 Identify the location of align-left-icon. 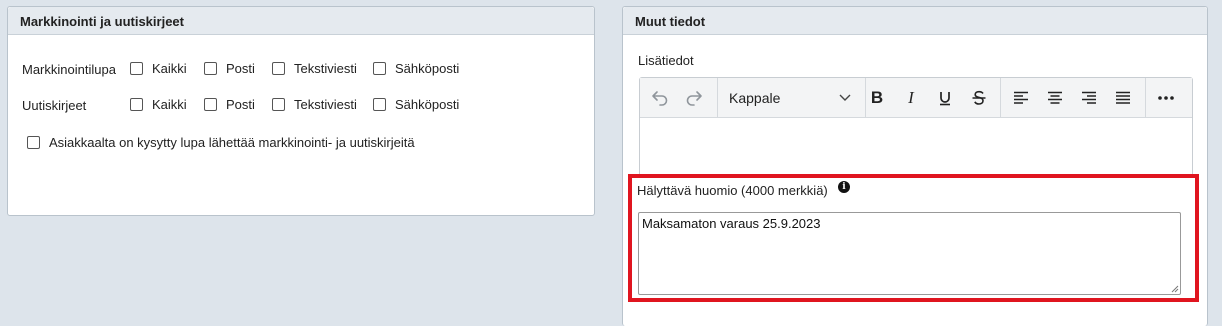
(1021, 98).